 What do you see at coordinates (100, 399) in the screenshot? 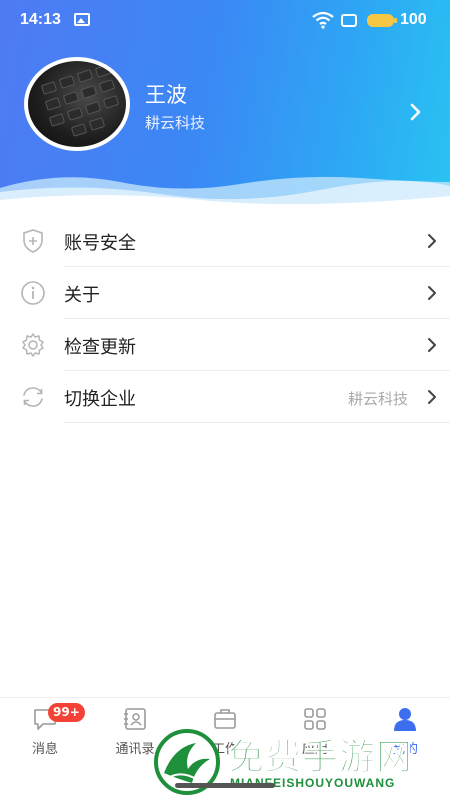
I see `menu-label: 切换企业` at bounding box center [100, 399].